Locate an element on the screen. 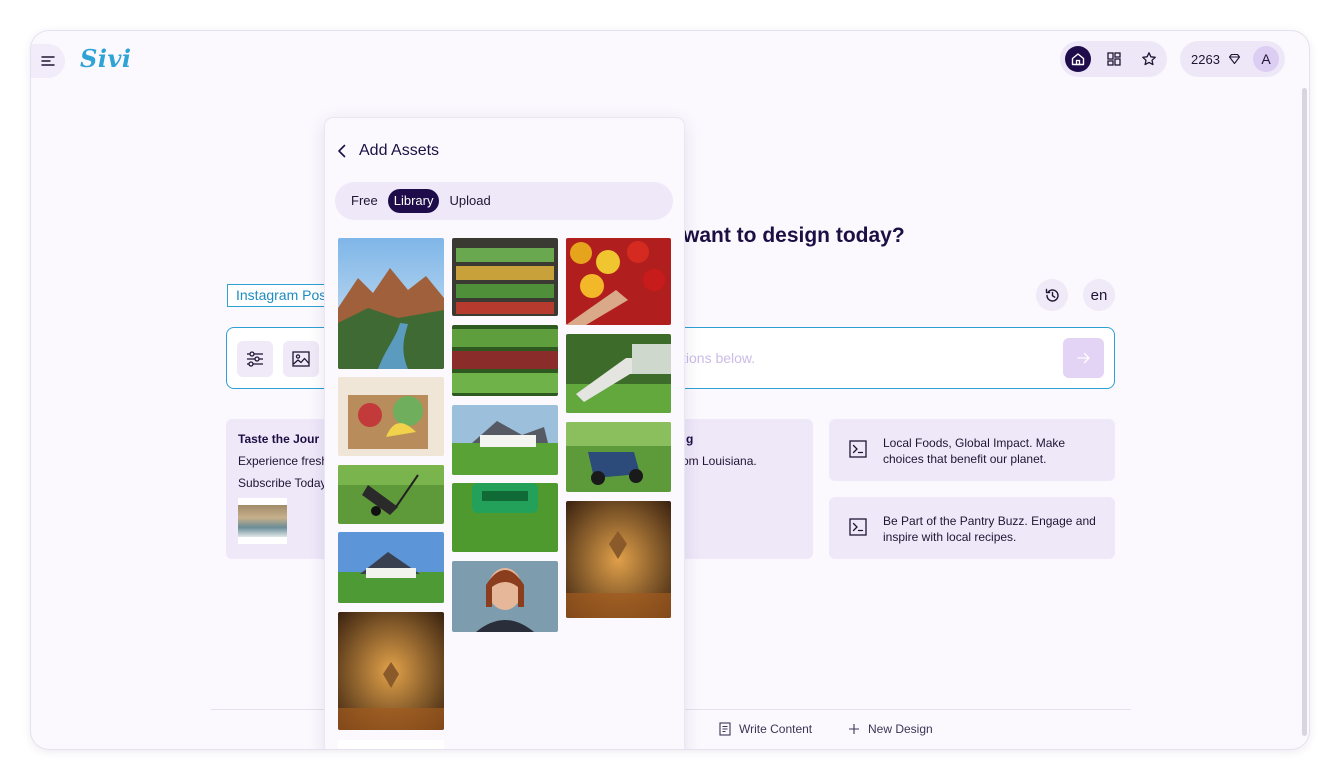  send-button is located at coordinates (1083, 358).